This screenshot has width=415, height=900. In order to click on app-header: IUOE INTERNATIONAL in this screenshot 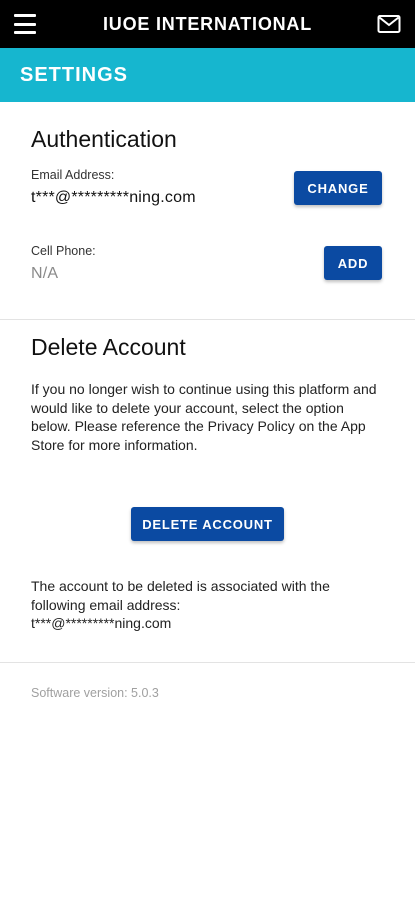, I will do `click(207, 24)`.